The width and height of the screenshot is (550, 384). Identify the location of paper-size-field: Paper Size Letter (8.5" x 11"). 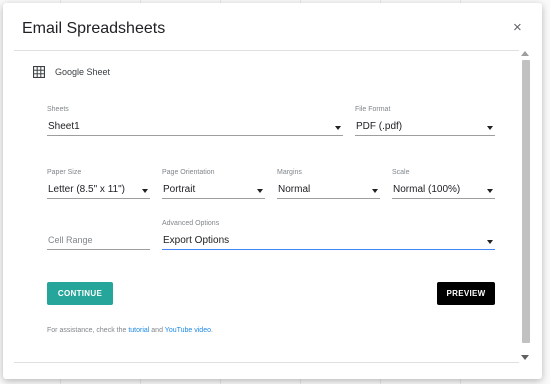
(98, 184).